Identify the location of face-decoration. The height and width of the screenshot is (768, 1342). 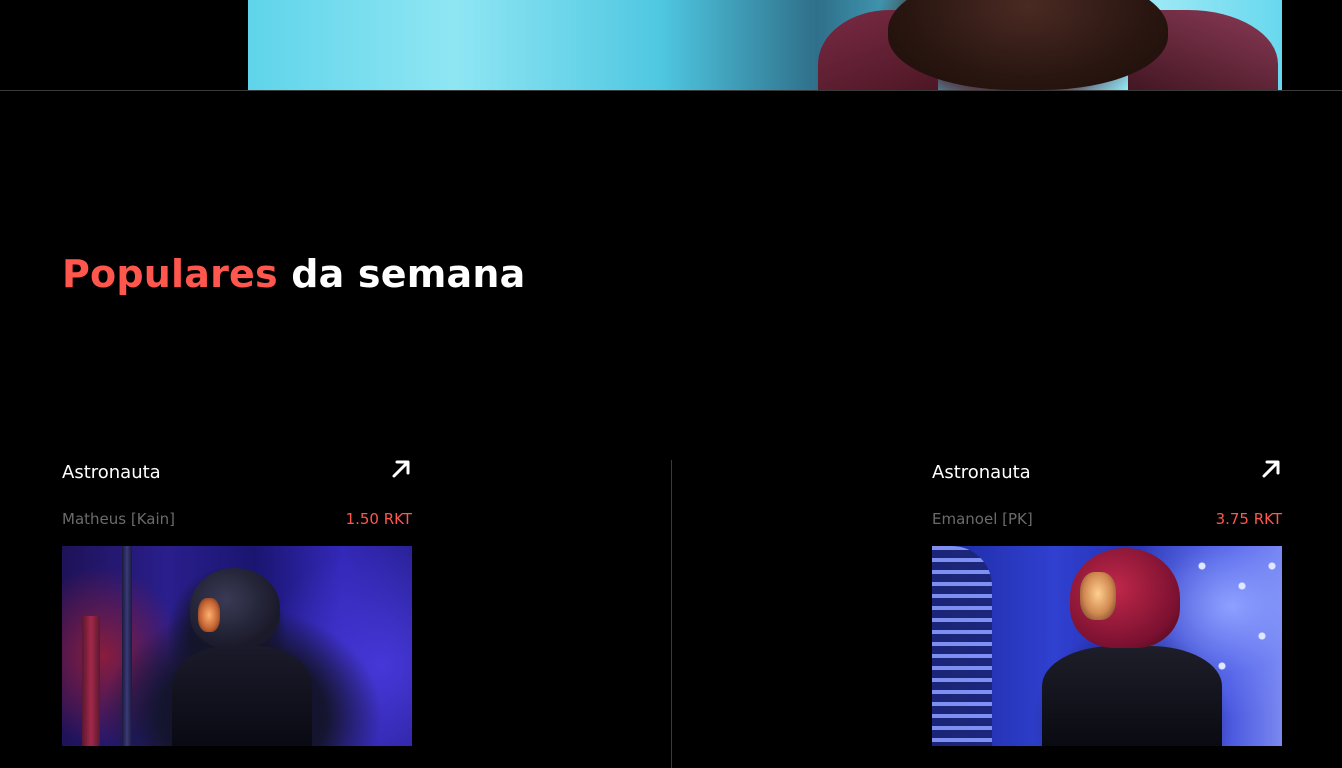
(1028, 45).